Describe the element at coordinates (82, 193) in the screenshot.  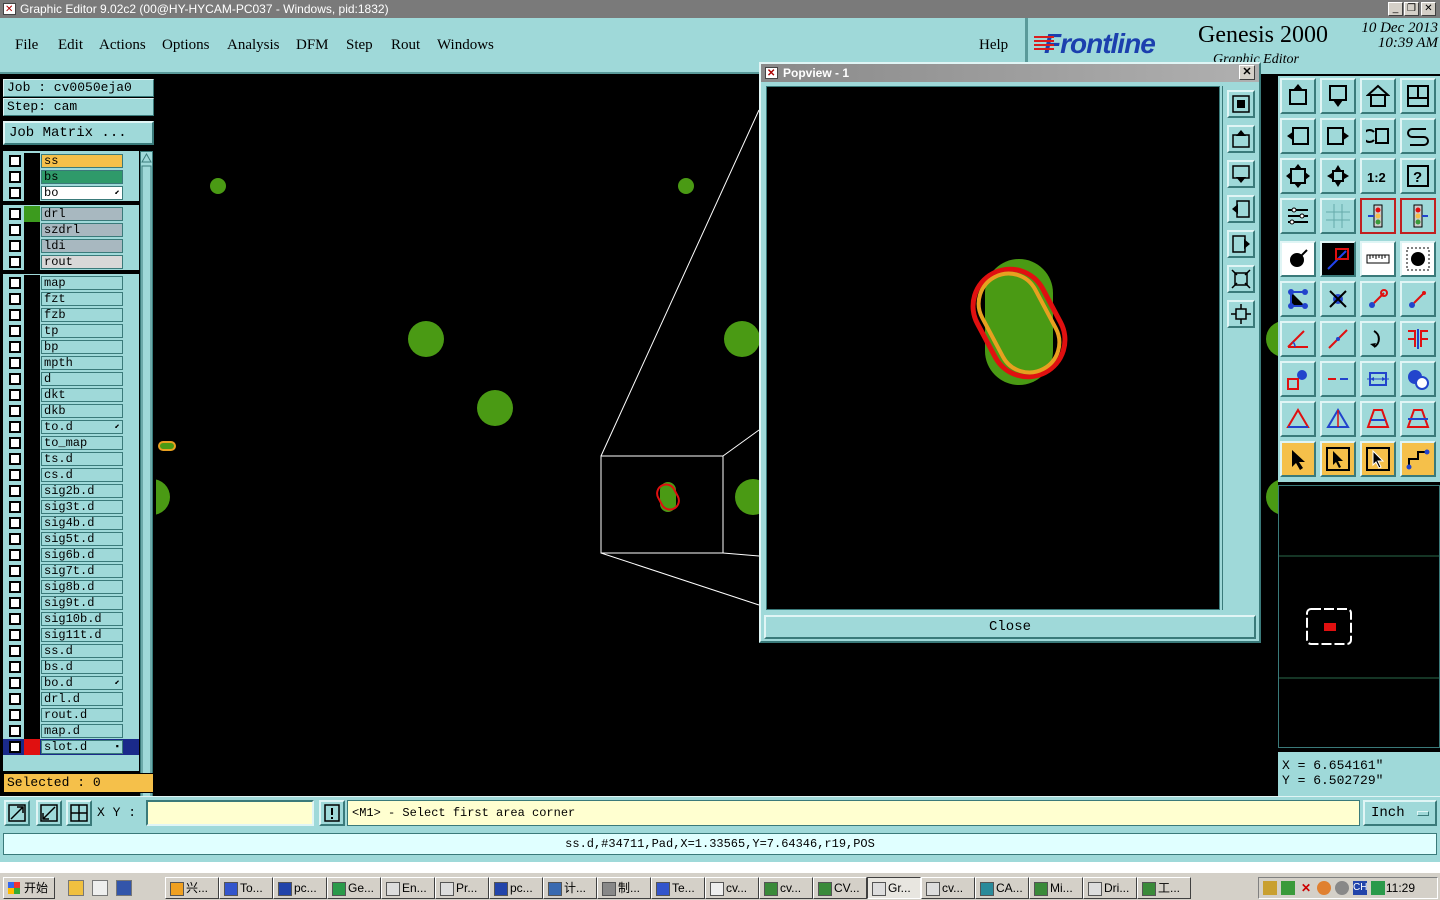
I see `layer-name: bo ⬋` at that location.